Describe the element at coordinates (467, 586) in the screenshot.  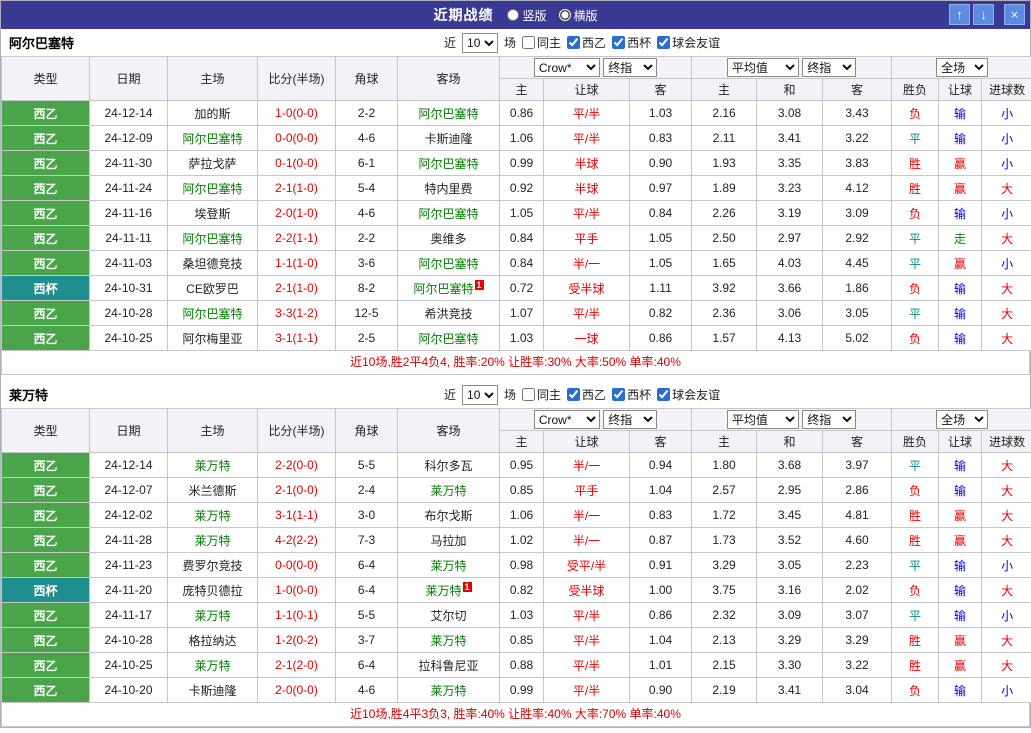
I see `red-card-badge: 1` at that location.